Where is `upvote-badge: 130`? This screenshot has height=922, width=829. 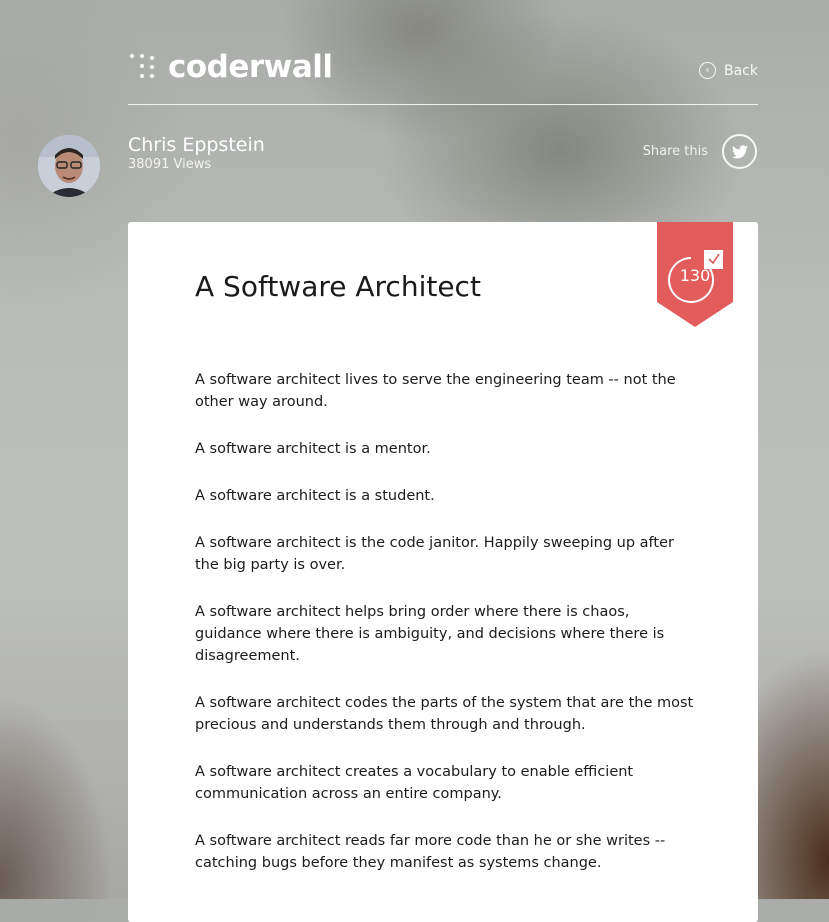
upvote-badge: 130 is located at coordinates (695, 275).